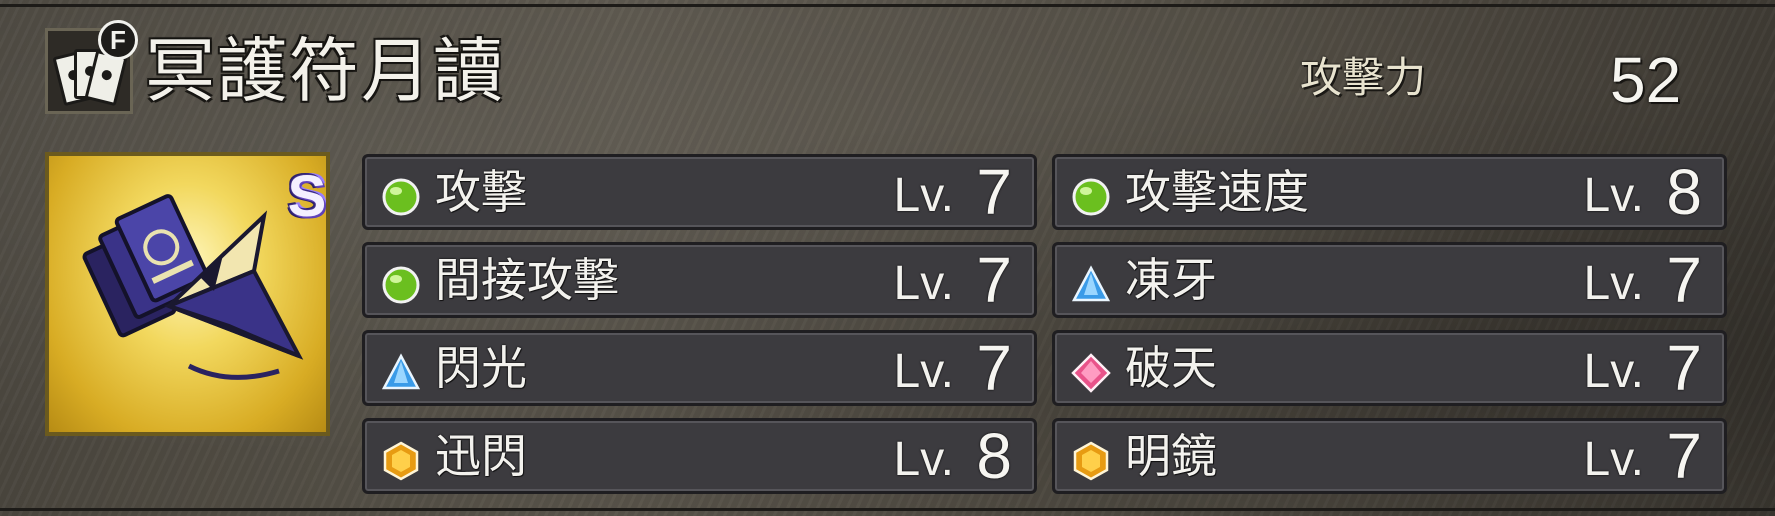 The image size is (1775, 516). I want to click on bottom-frame-line, so click(887, 509).